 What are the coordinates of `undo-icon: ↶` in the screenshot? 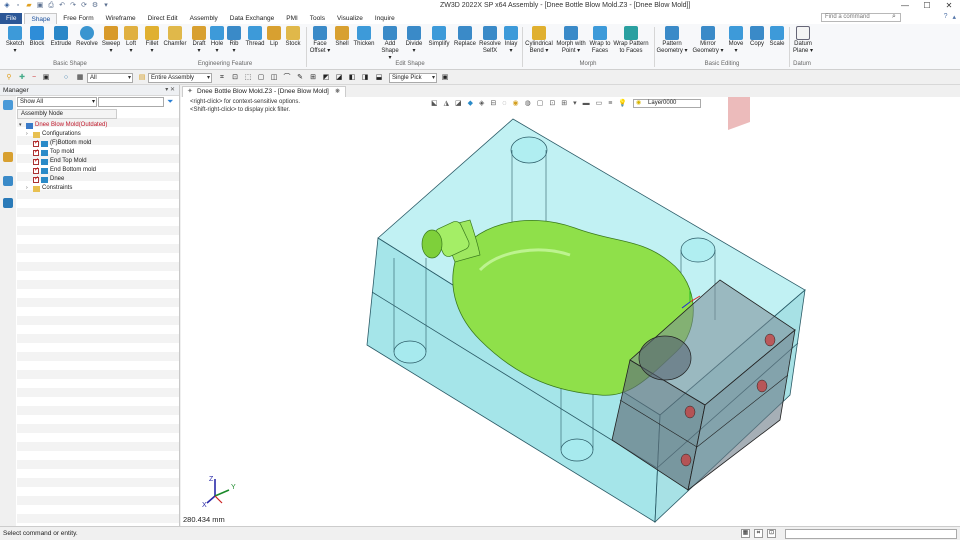 It's located at (62, 6).